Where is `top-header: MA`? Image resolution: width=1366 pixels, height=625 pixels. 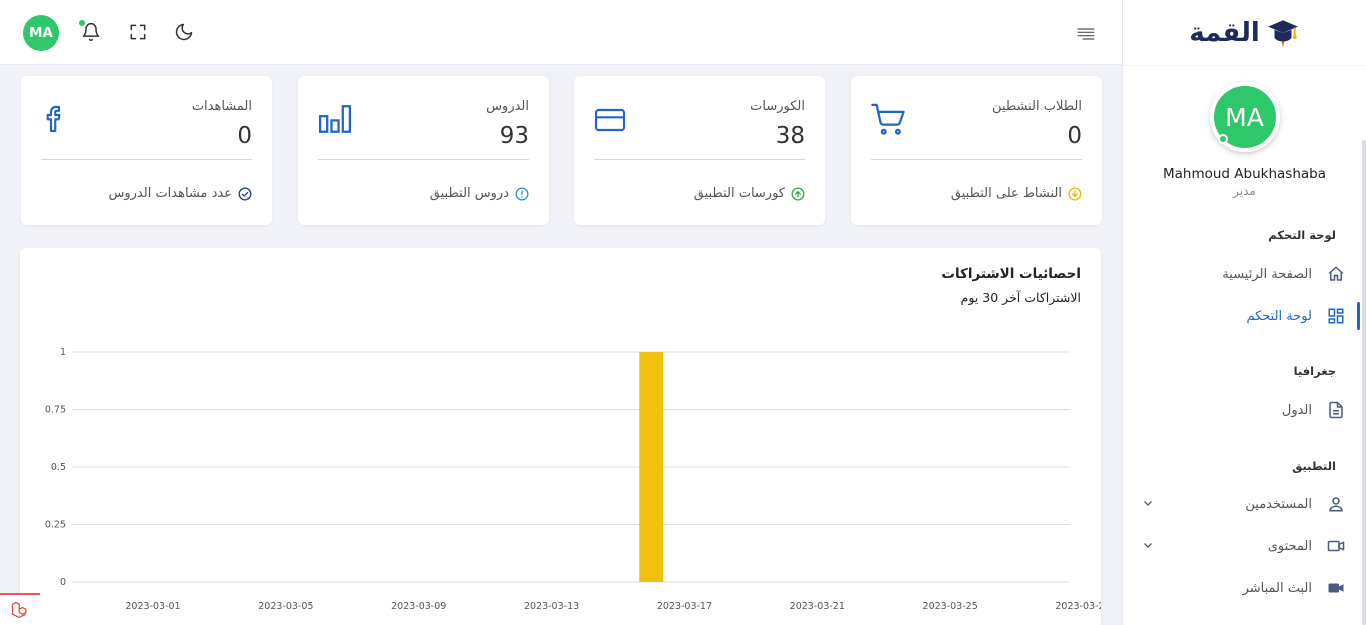
top-header: MA is located at coordinates (561, 32).